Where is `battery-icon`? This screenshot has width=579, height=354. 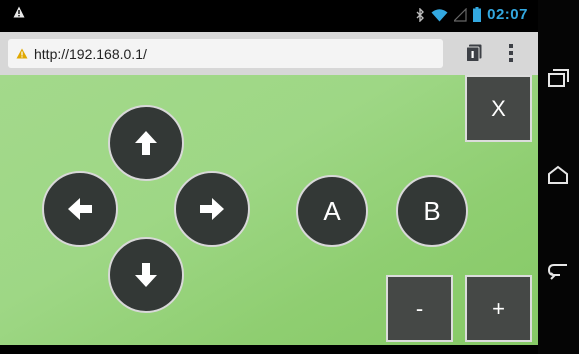
battery-icon is located at coordinates (477, 14).